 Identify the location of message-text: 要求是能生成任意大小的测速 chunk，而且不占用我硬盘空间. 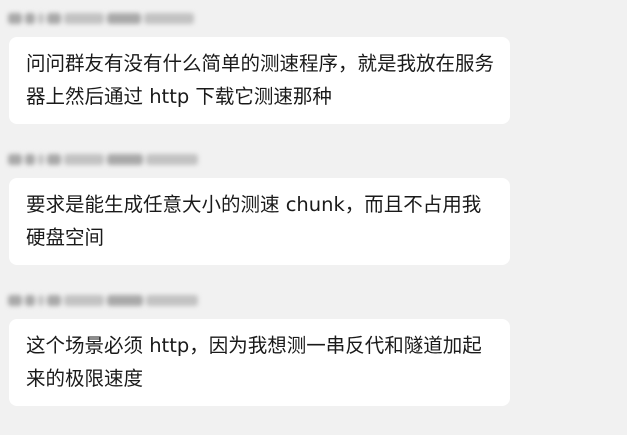
(254, 221).